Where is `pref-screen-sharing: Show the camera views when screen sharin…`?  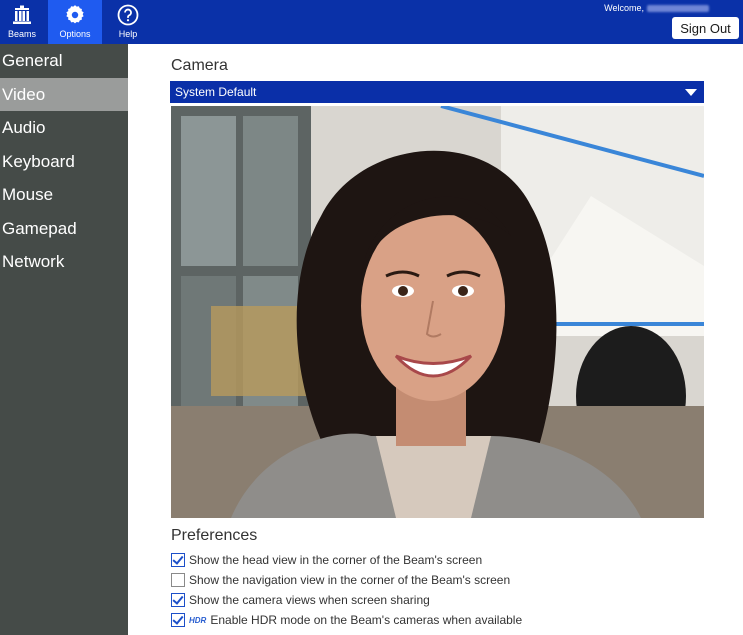 pref-screen-sharing: Show the camera views when screen sharin… is located at coordinates (300, 600).